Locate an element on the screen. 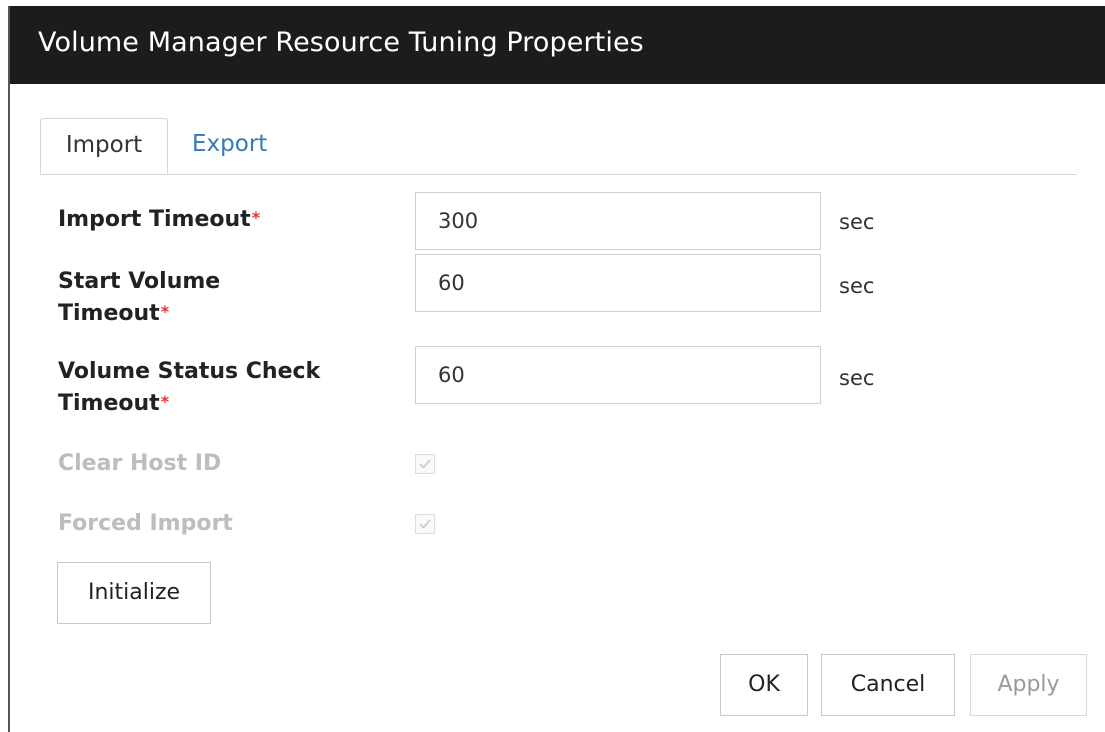 The width and height of the screenshot is (1105, 732). forced-import-checkbox is located at coordinates (425, 524).